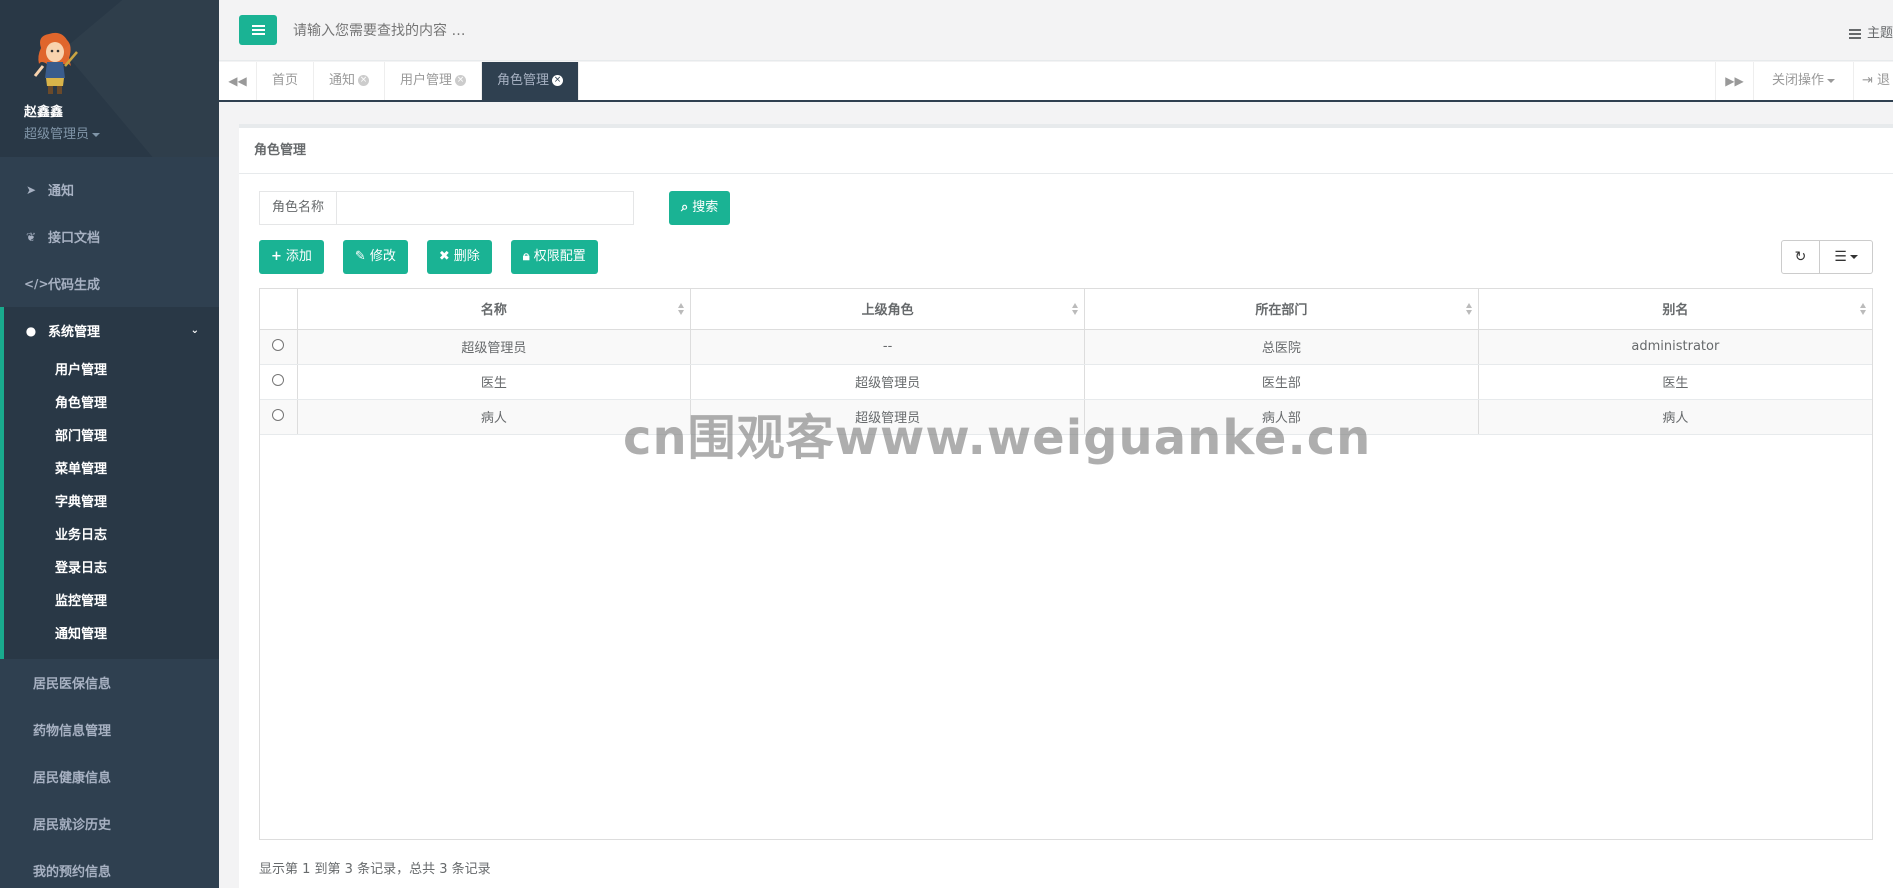  I want to click on sidebar-item-api-docs: ❦ 接口文档, so click(109, 236).